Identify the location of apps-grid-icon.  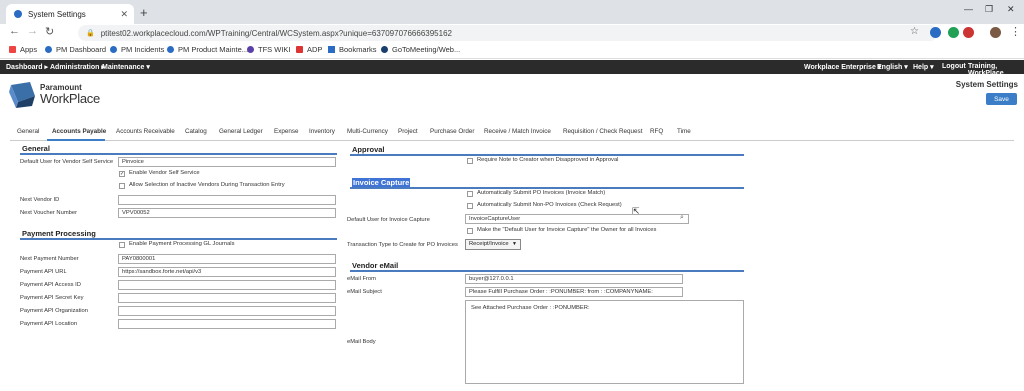
(12, 49).